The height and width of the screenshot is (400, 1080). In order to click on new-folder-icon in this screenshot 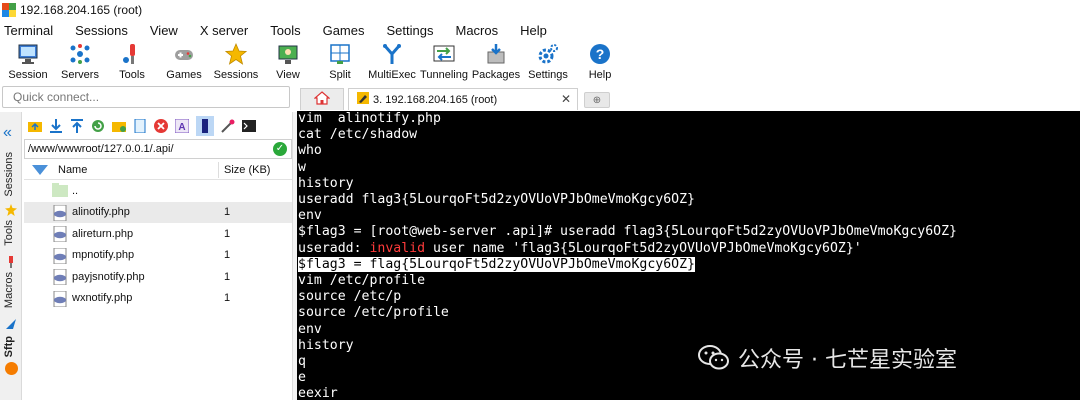, I will do `click(119, 126)`.